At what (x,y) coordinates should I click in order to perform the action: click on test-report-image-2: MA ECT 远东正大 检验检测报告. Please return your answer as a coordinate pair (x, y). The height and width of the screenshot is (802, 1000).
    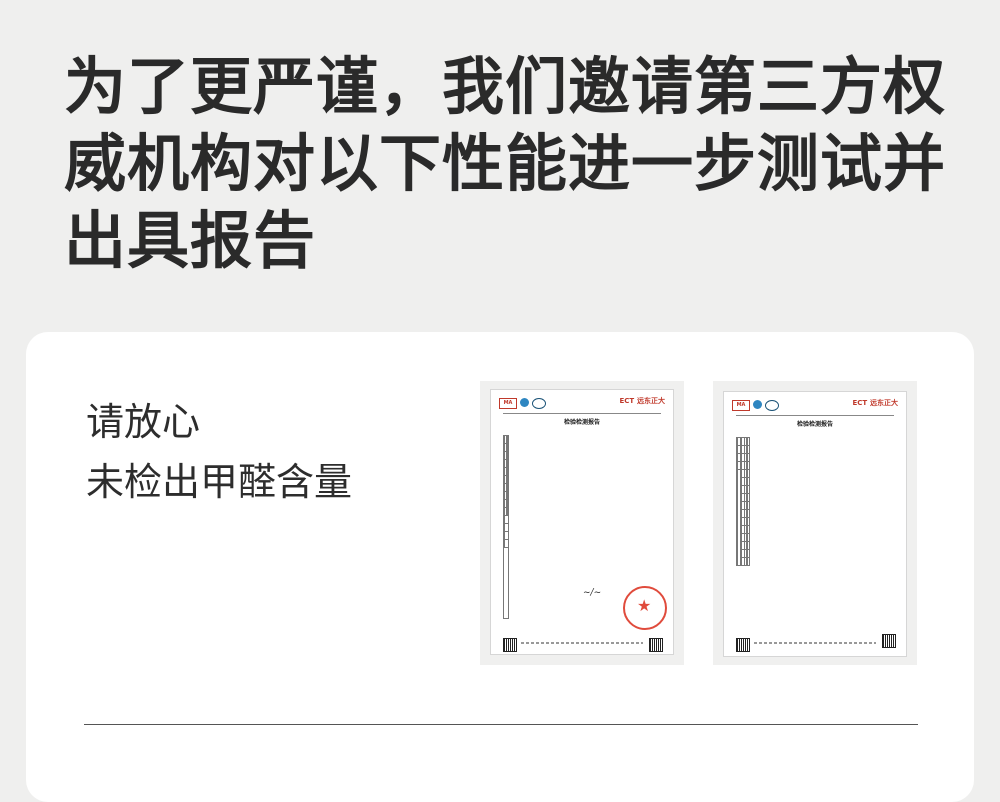
    Looking at the image, I should click on (815, 523).